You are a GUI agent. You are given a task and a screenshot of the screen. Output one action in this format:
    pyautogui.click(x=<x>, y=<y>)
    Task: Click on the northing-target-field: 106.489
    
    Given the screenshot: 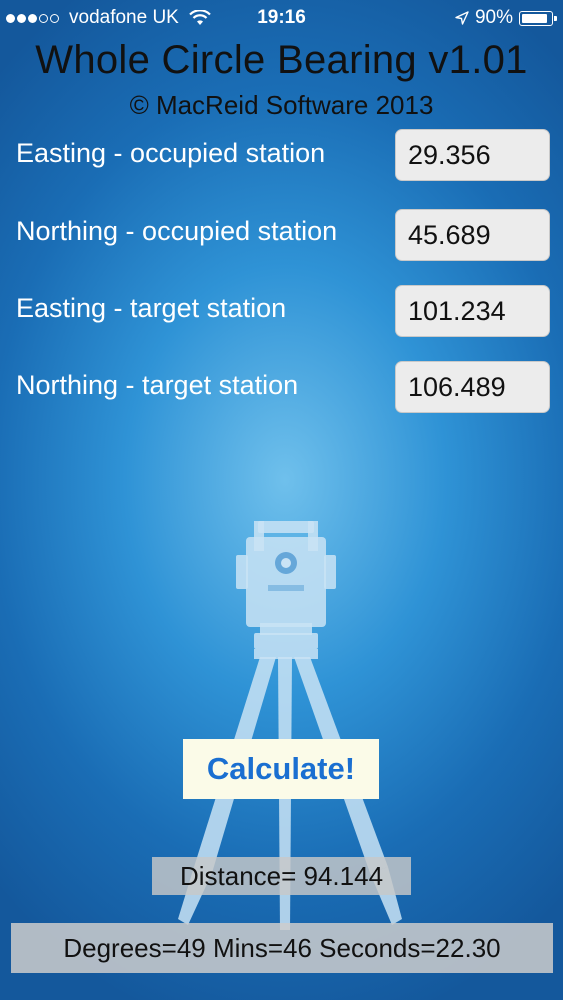 What is the action you would take?
    pyautogui.click(x=472, y=387)
    